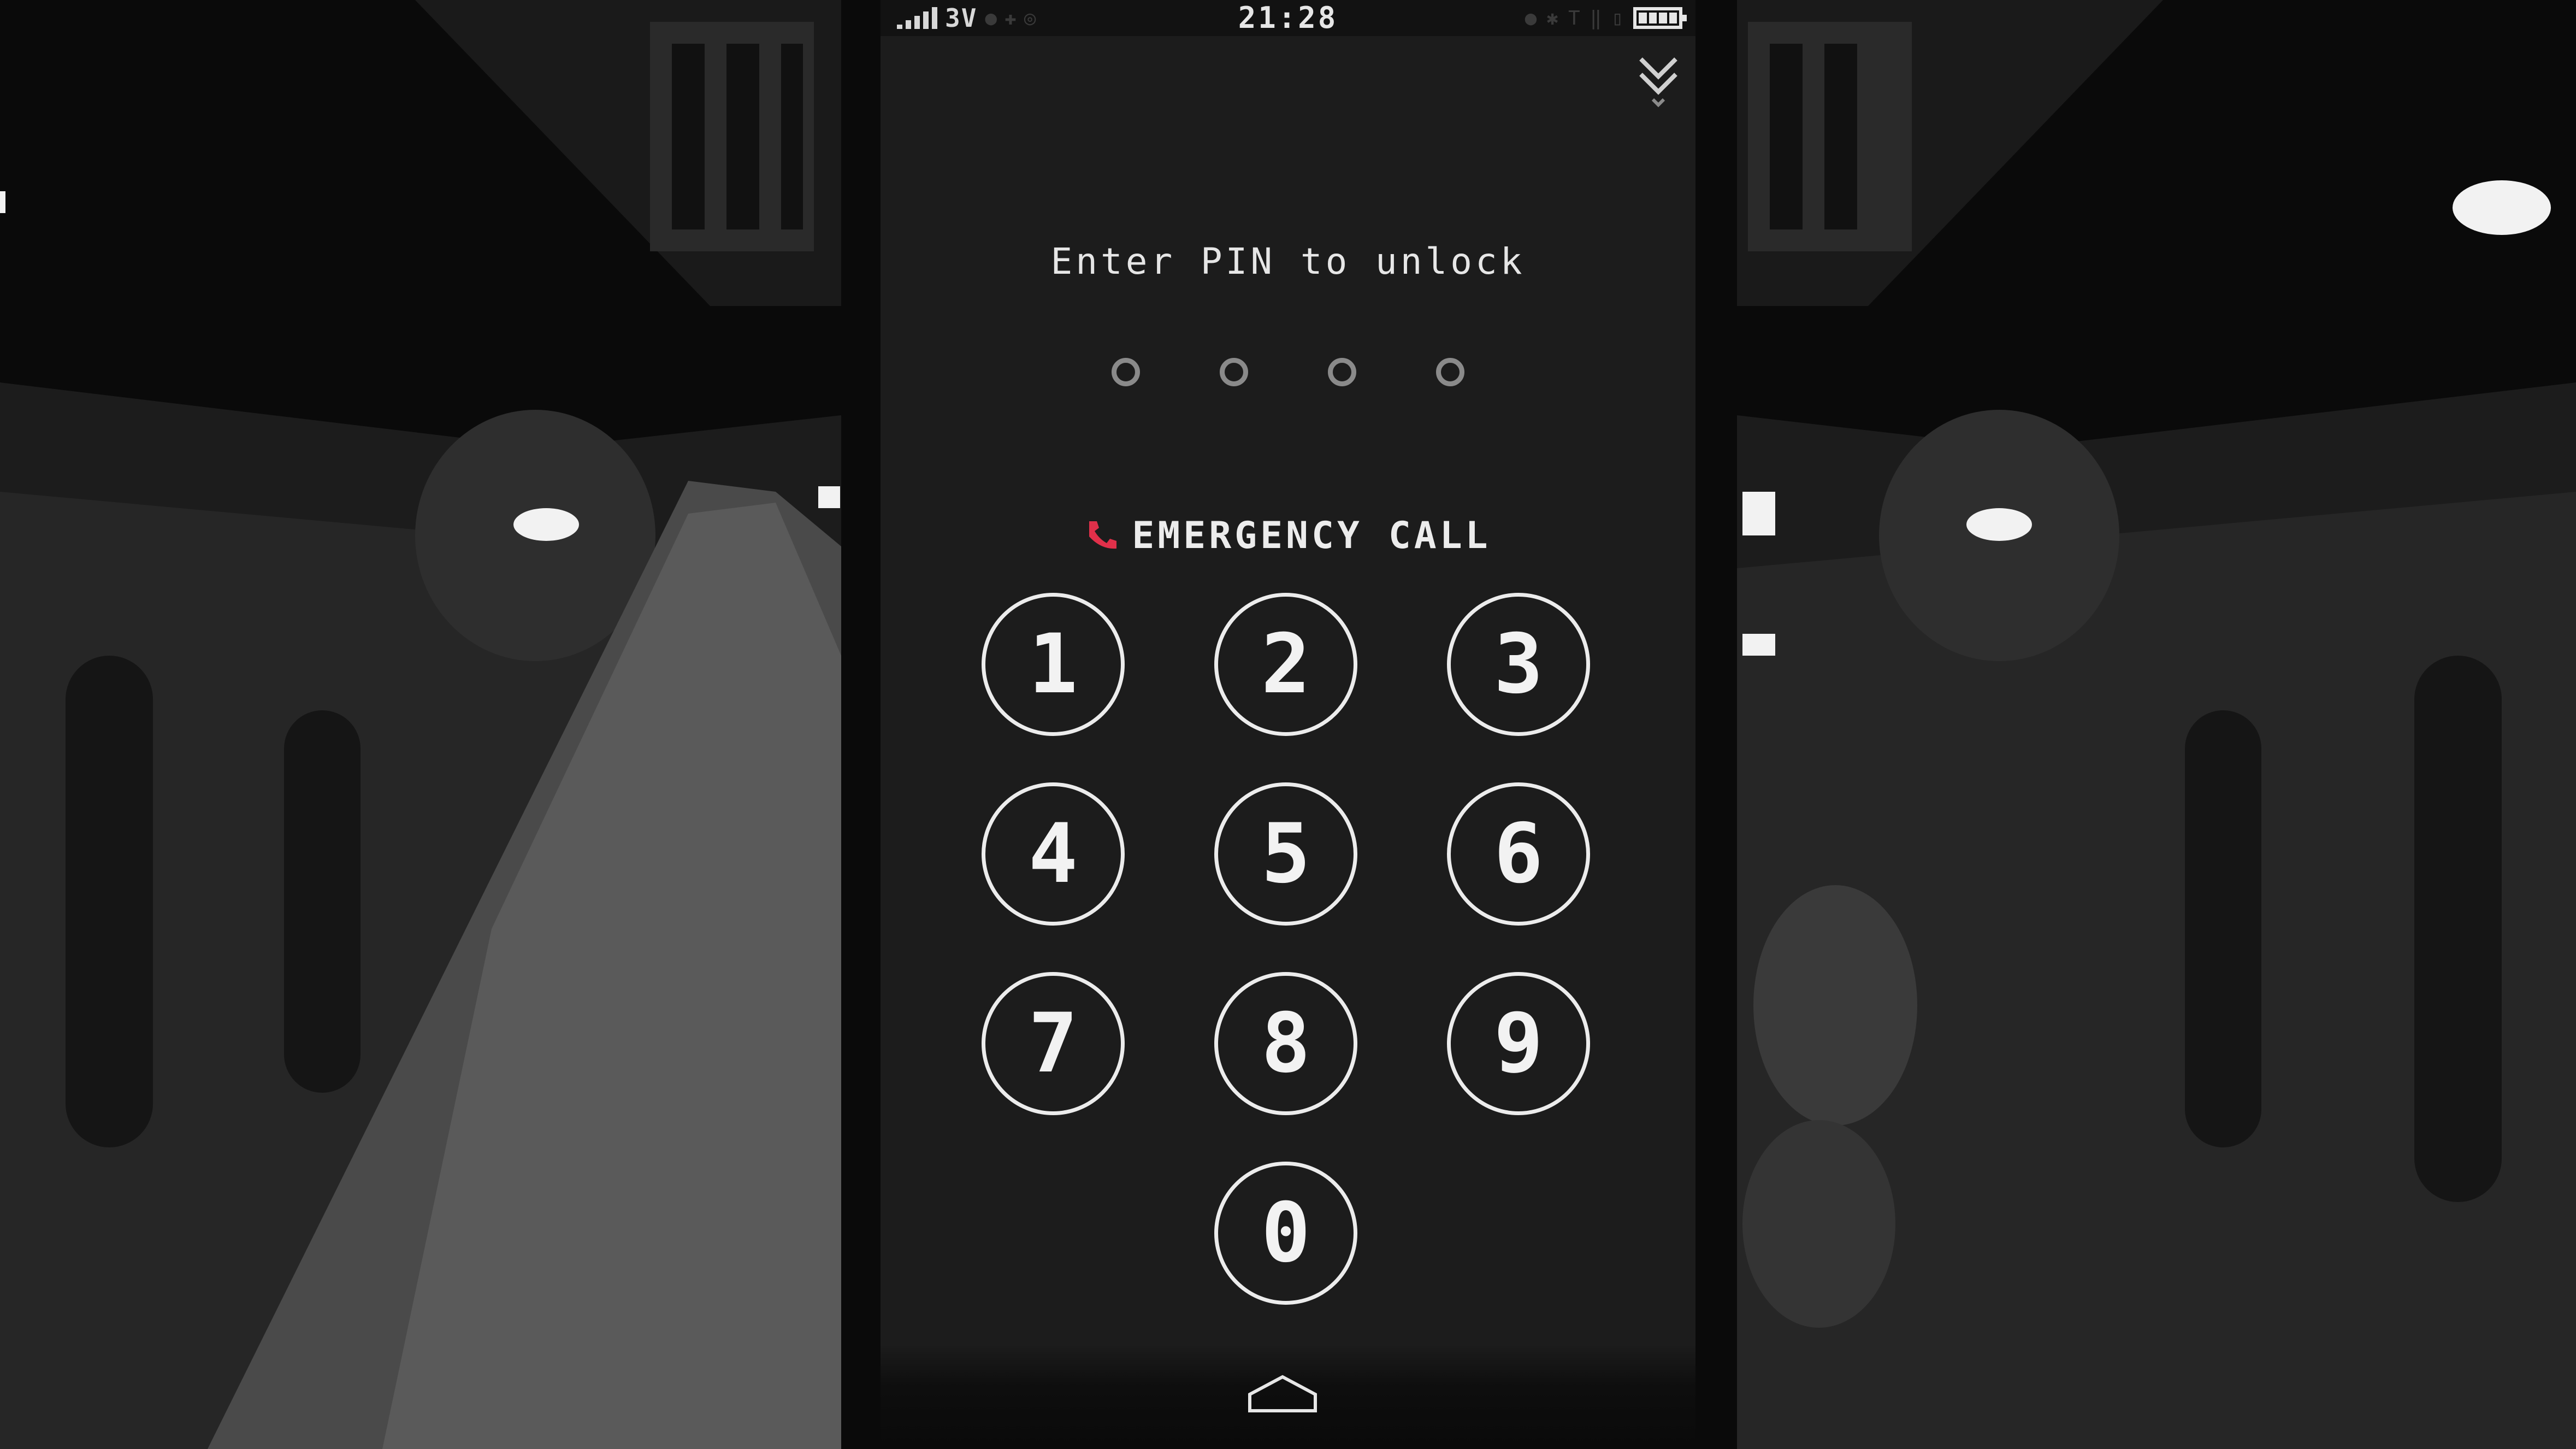 This screenshot has height=1449, width=2576. I want to click on status-bar: 3V ● ✚ ◎ 21:28 ● ✱ T ‖ ▯, so click(1288, 18).